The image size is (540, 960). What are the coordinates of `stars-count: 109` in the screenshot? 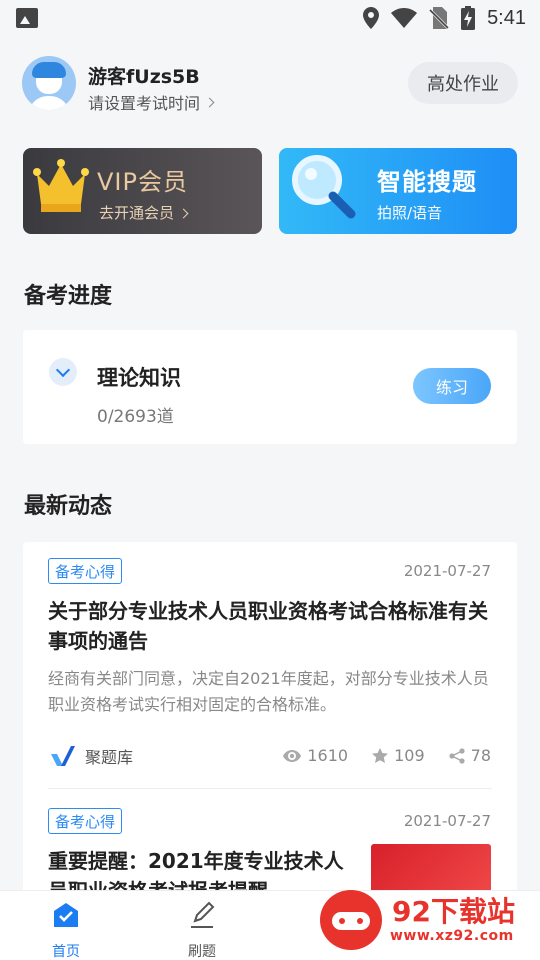 It's located at (409, 755).